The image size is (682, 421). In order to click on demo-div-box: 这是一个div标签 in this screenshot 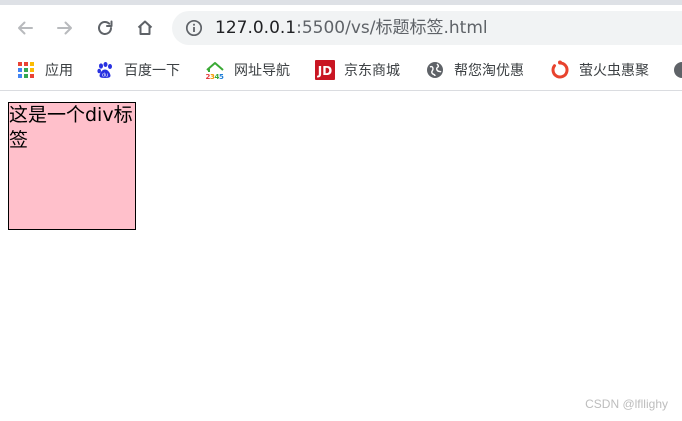, I will do `click(72, 166)`.